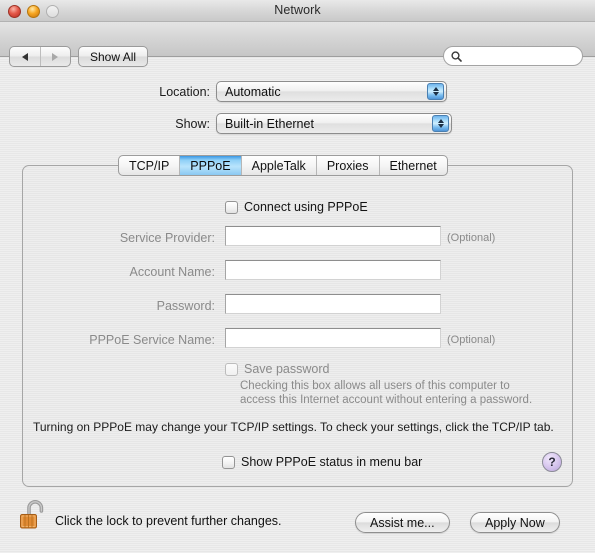  I want to click on password-field, so click(333, 304).